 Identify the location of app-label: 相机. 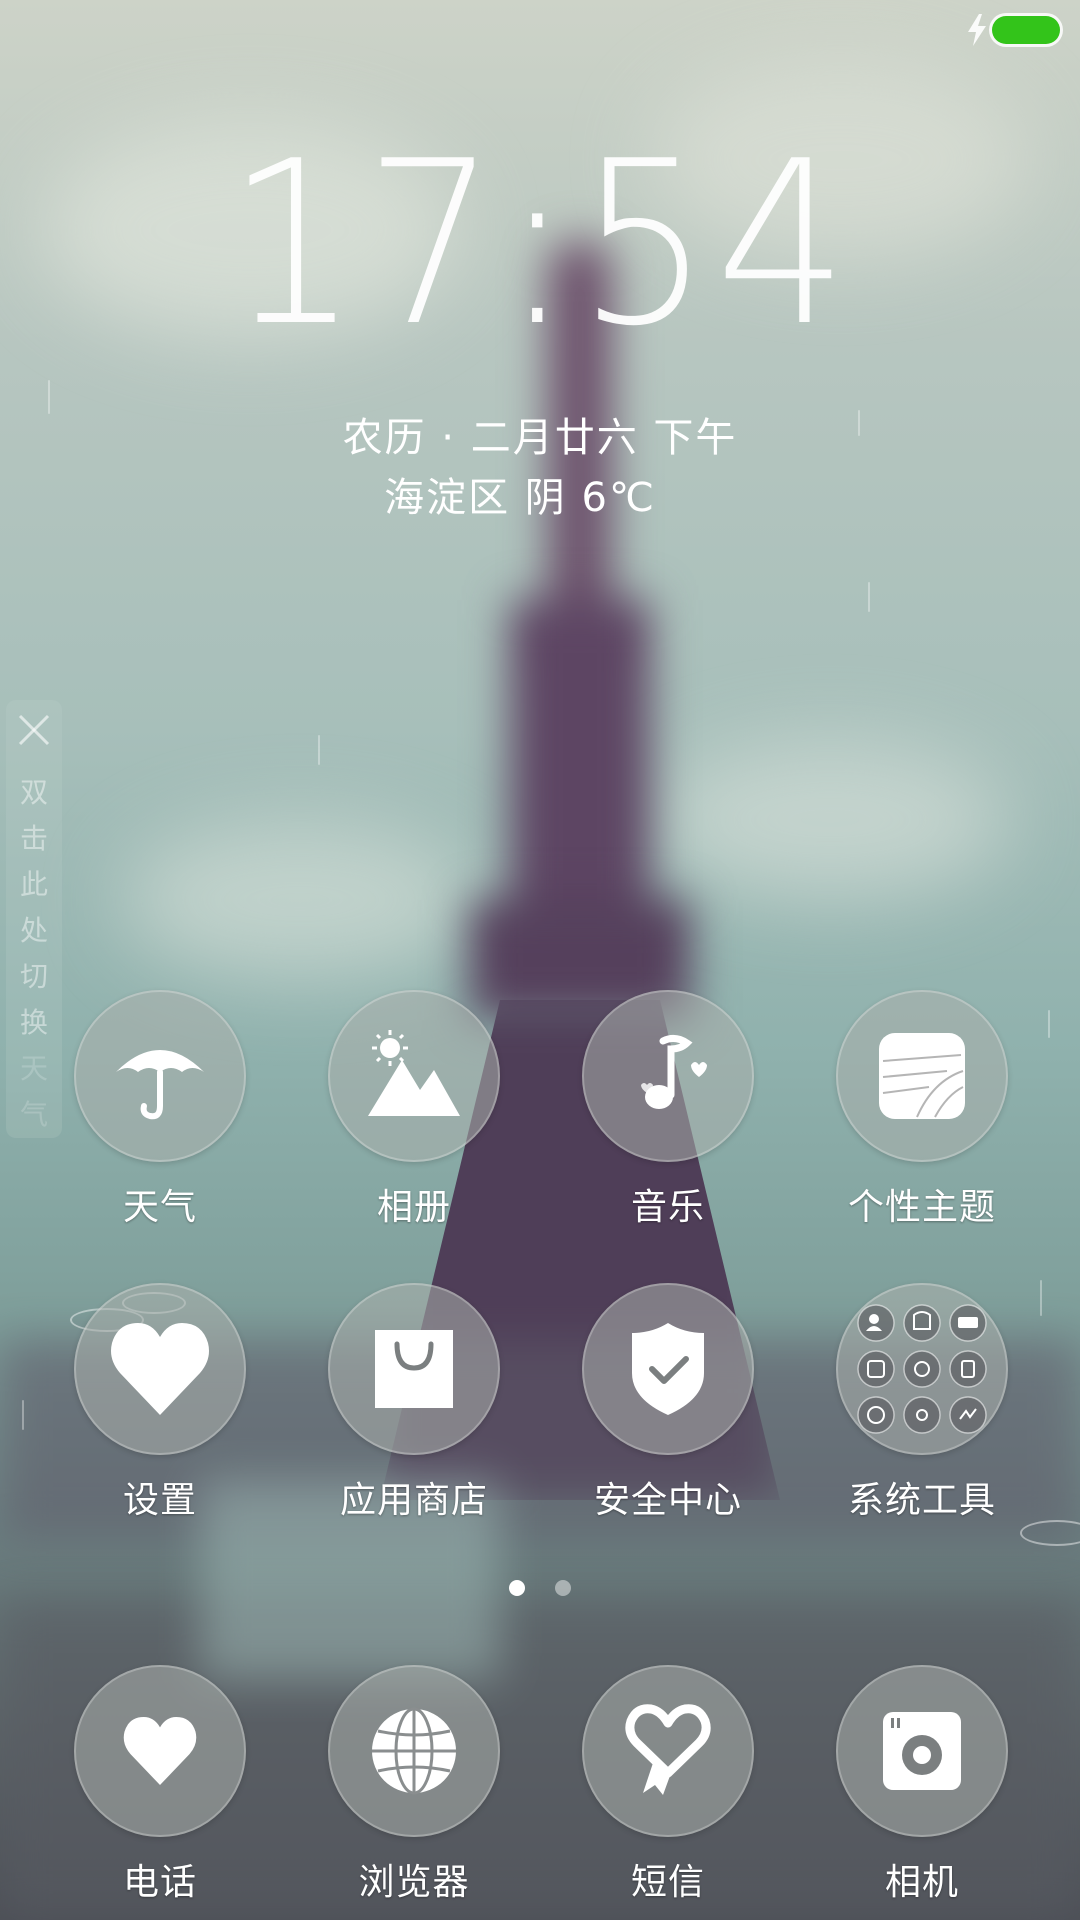
(921, 1882).